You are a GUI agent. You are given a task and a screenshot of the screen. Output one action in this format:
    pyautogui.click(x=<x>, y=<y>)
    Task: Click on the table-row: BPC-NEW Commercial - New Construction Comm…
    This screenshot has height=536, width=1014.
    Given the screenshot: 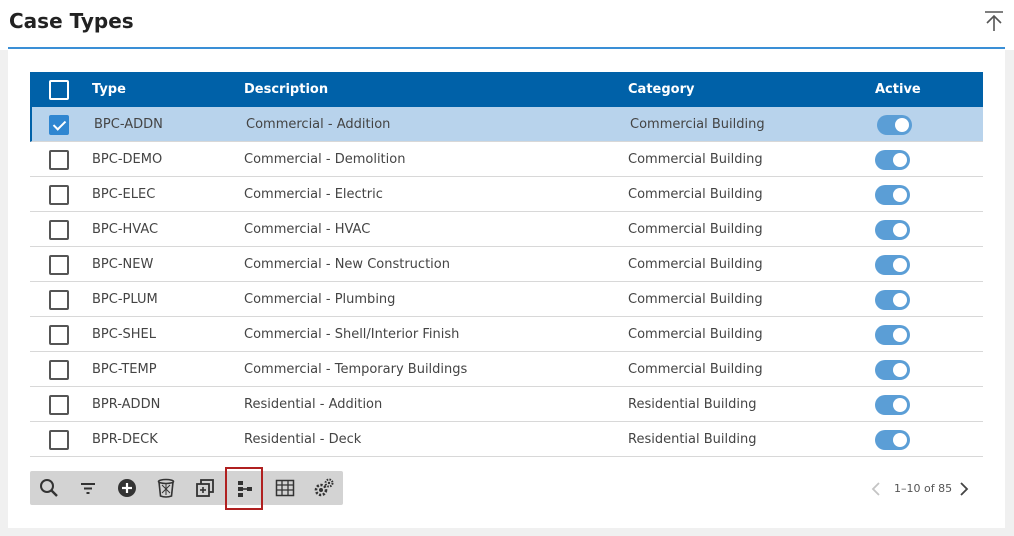 What is the action you would take?
    pyautogui.click(x=506, y=264)
    